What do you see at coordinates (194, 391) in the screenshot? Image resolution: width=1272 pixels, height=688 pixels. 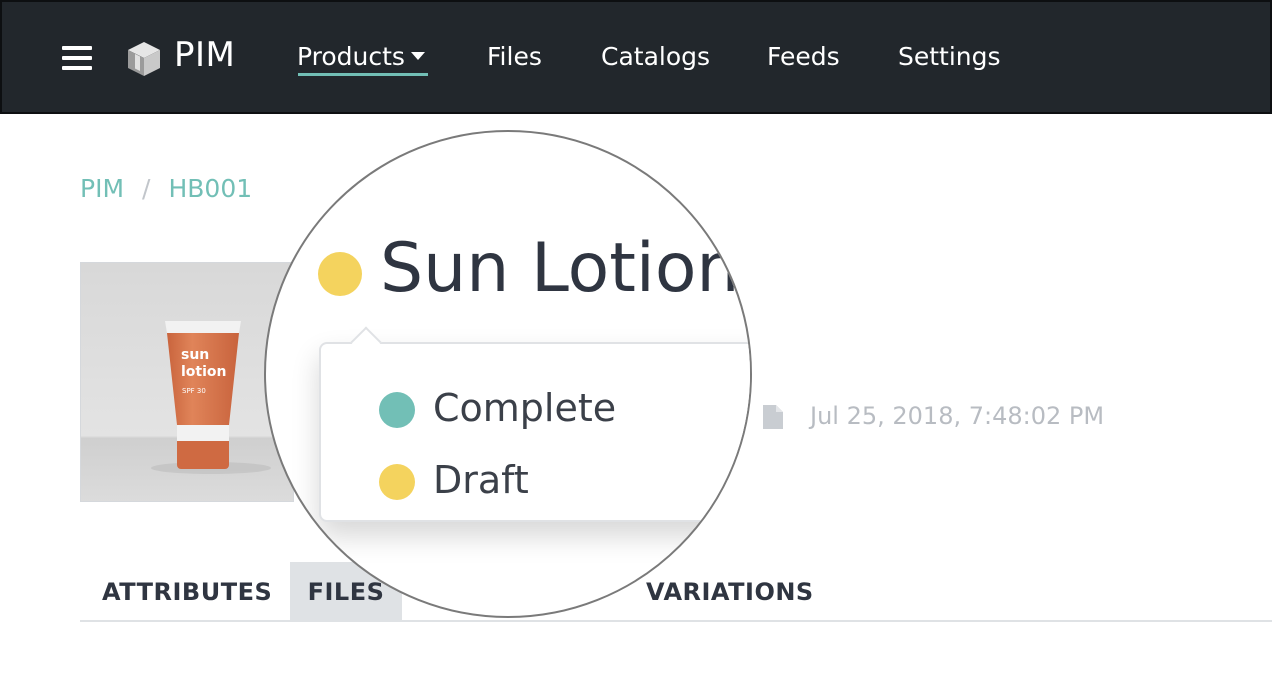 I see `tube-text-spf: SPF 30` at bounding box center [194, 391].